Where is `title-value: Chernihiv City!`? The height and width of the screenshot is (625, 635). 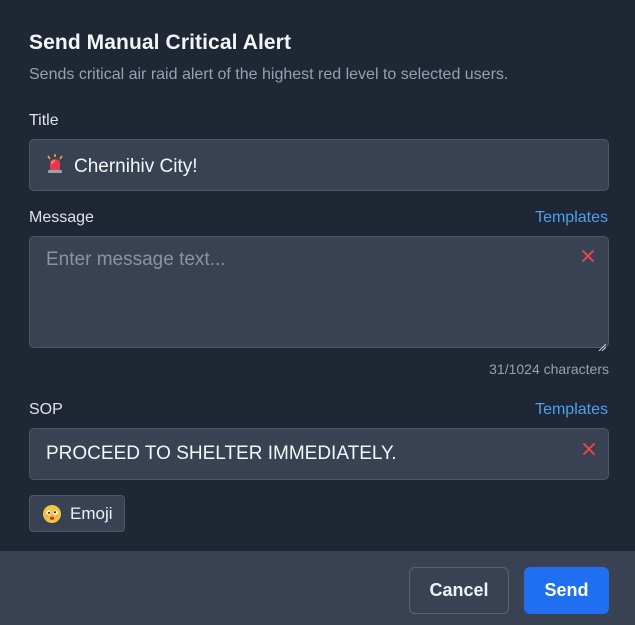
title-value: Chernihiv City! is located at coordinates (136, 166).